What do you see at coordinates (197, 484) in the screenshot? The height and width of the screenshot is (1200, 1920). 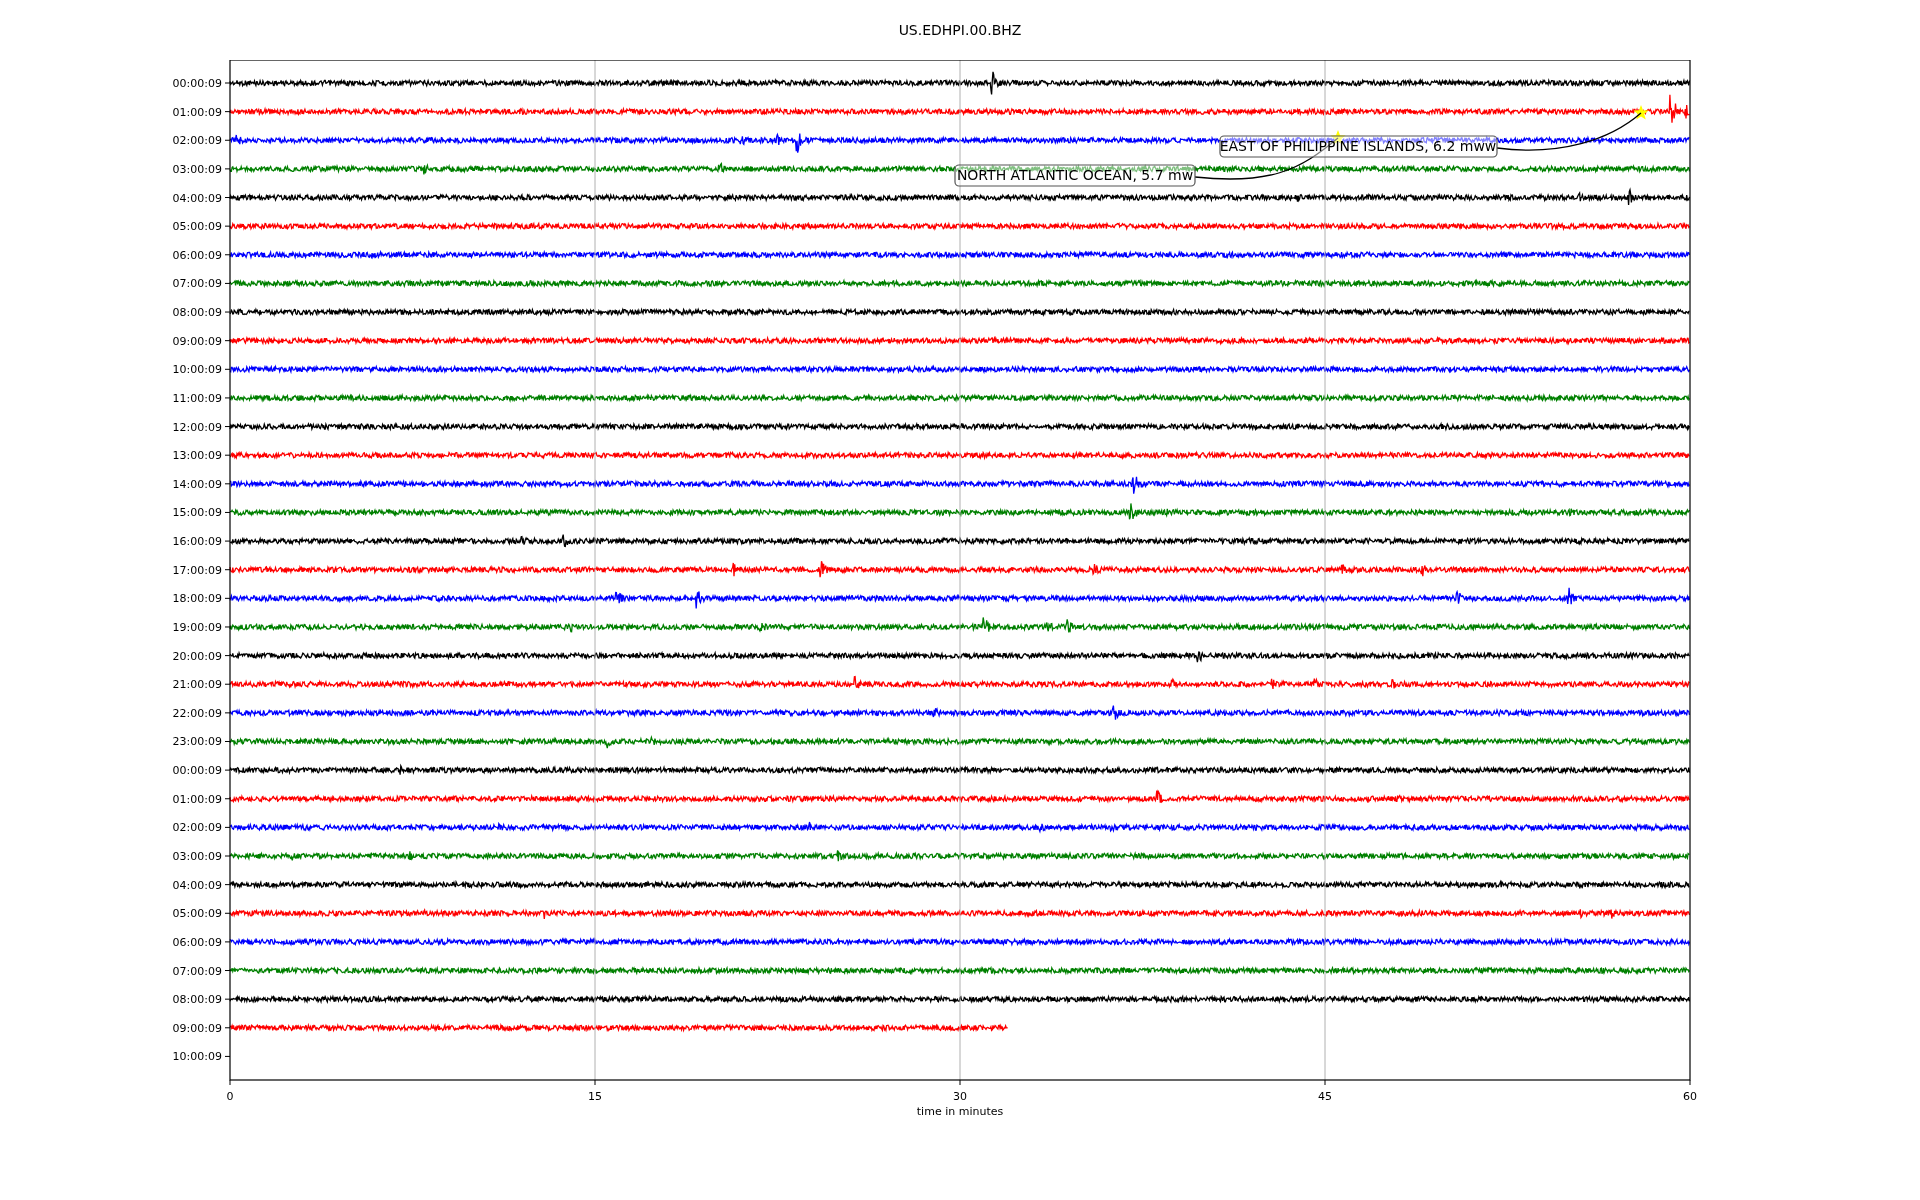 I see `y-tick-label: 14:00:09` at bounding box center [197, 484].